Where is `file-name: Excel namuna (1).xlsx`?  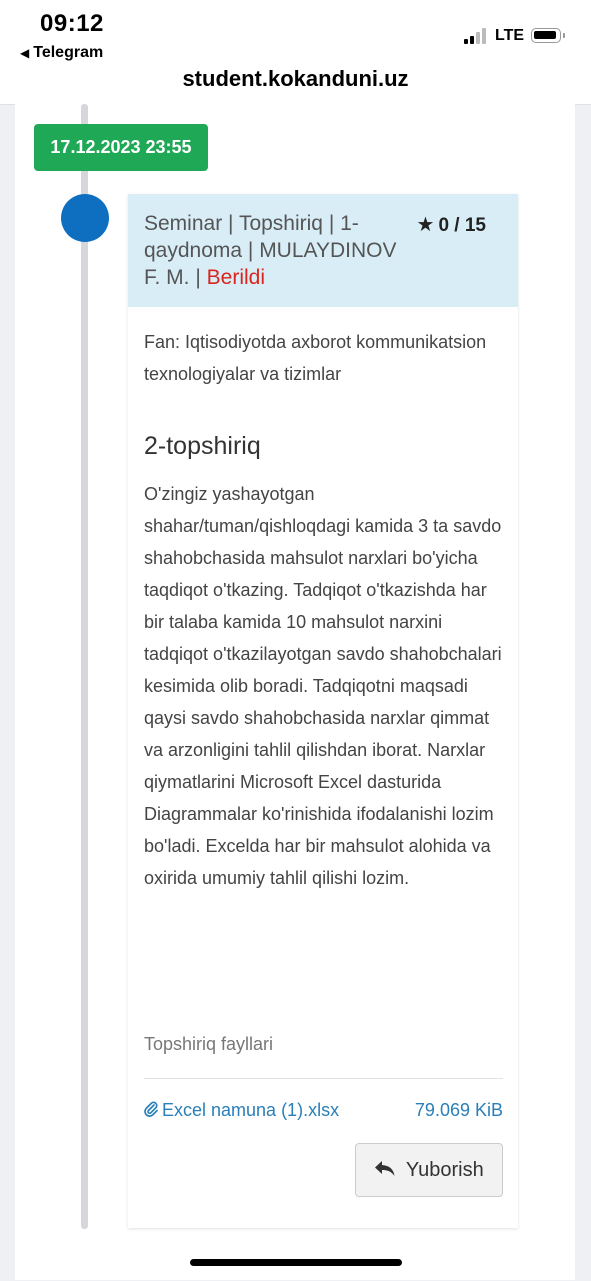 file-name: Excel namuna (1).xlsx is located at coordinates (251, 1110).